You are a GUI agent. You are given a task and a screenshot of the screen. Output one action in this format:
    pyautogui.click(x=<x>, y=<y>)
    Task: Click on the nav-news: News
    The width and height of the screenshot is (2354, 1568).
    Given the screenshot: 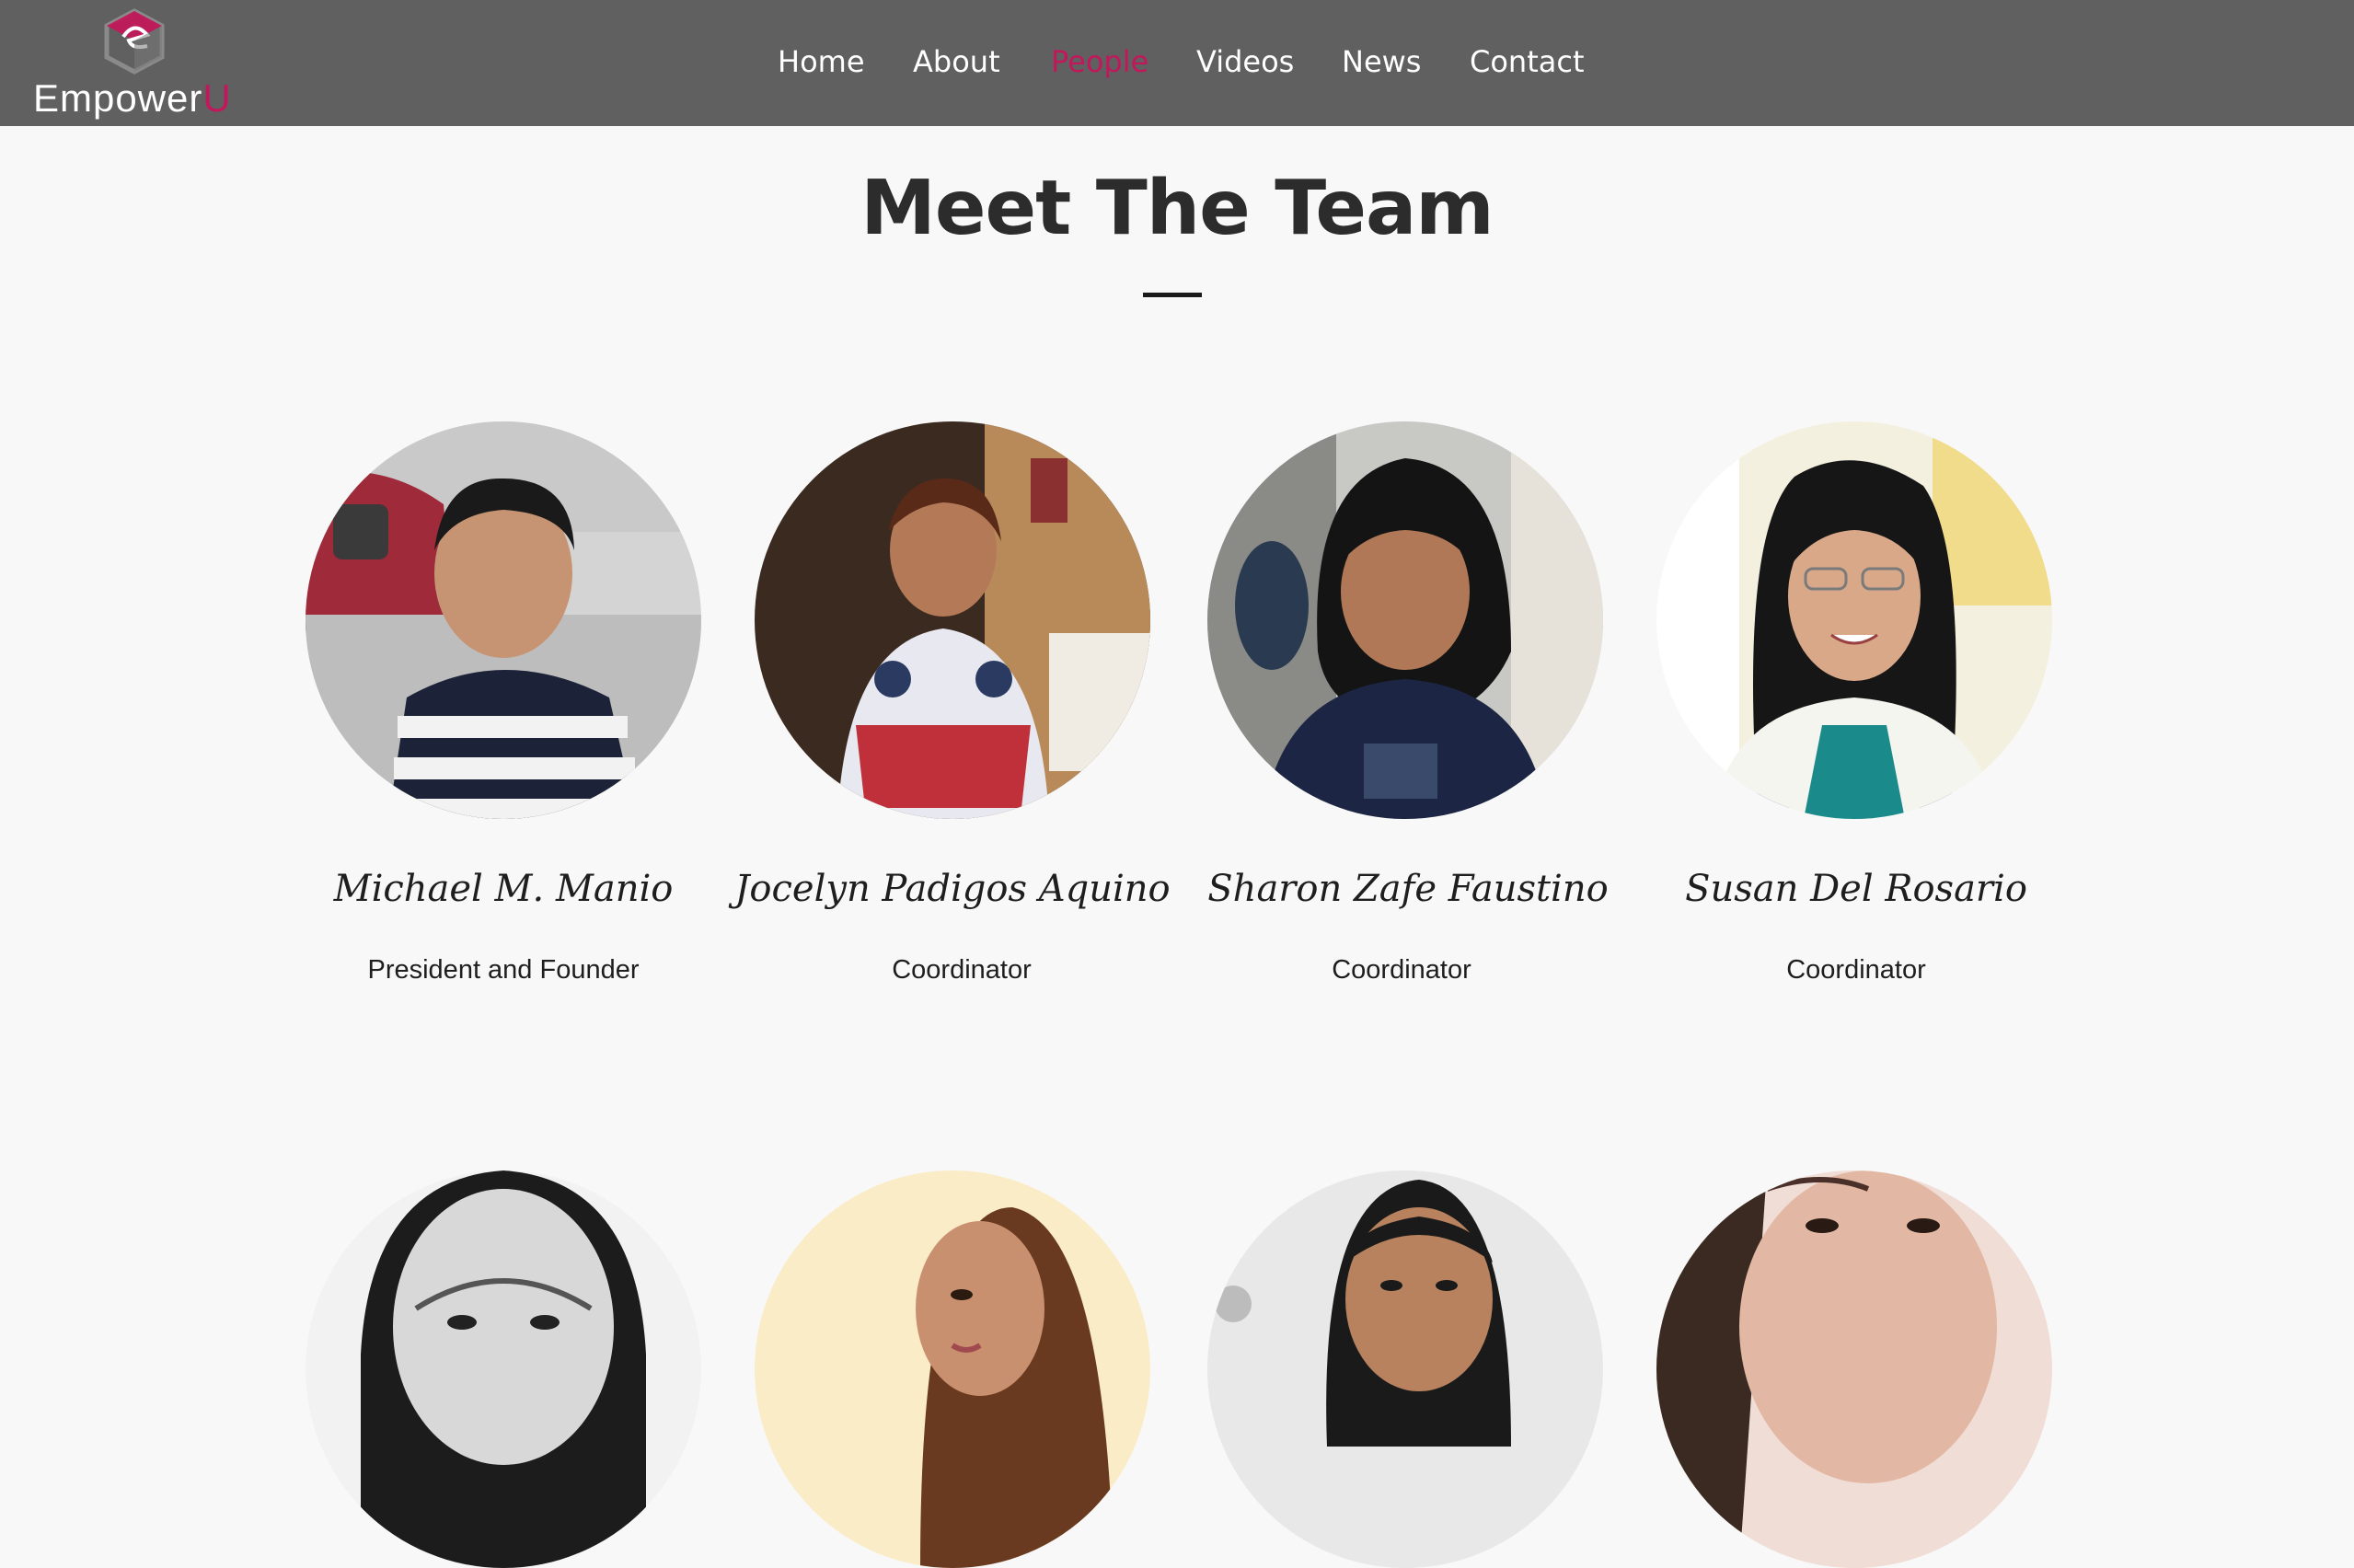 What is the action you would take?
    pyautogui.click(x=1381, y=62)
    